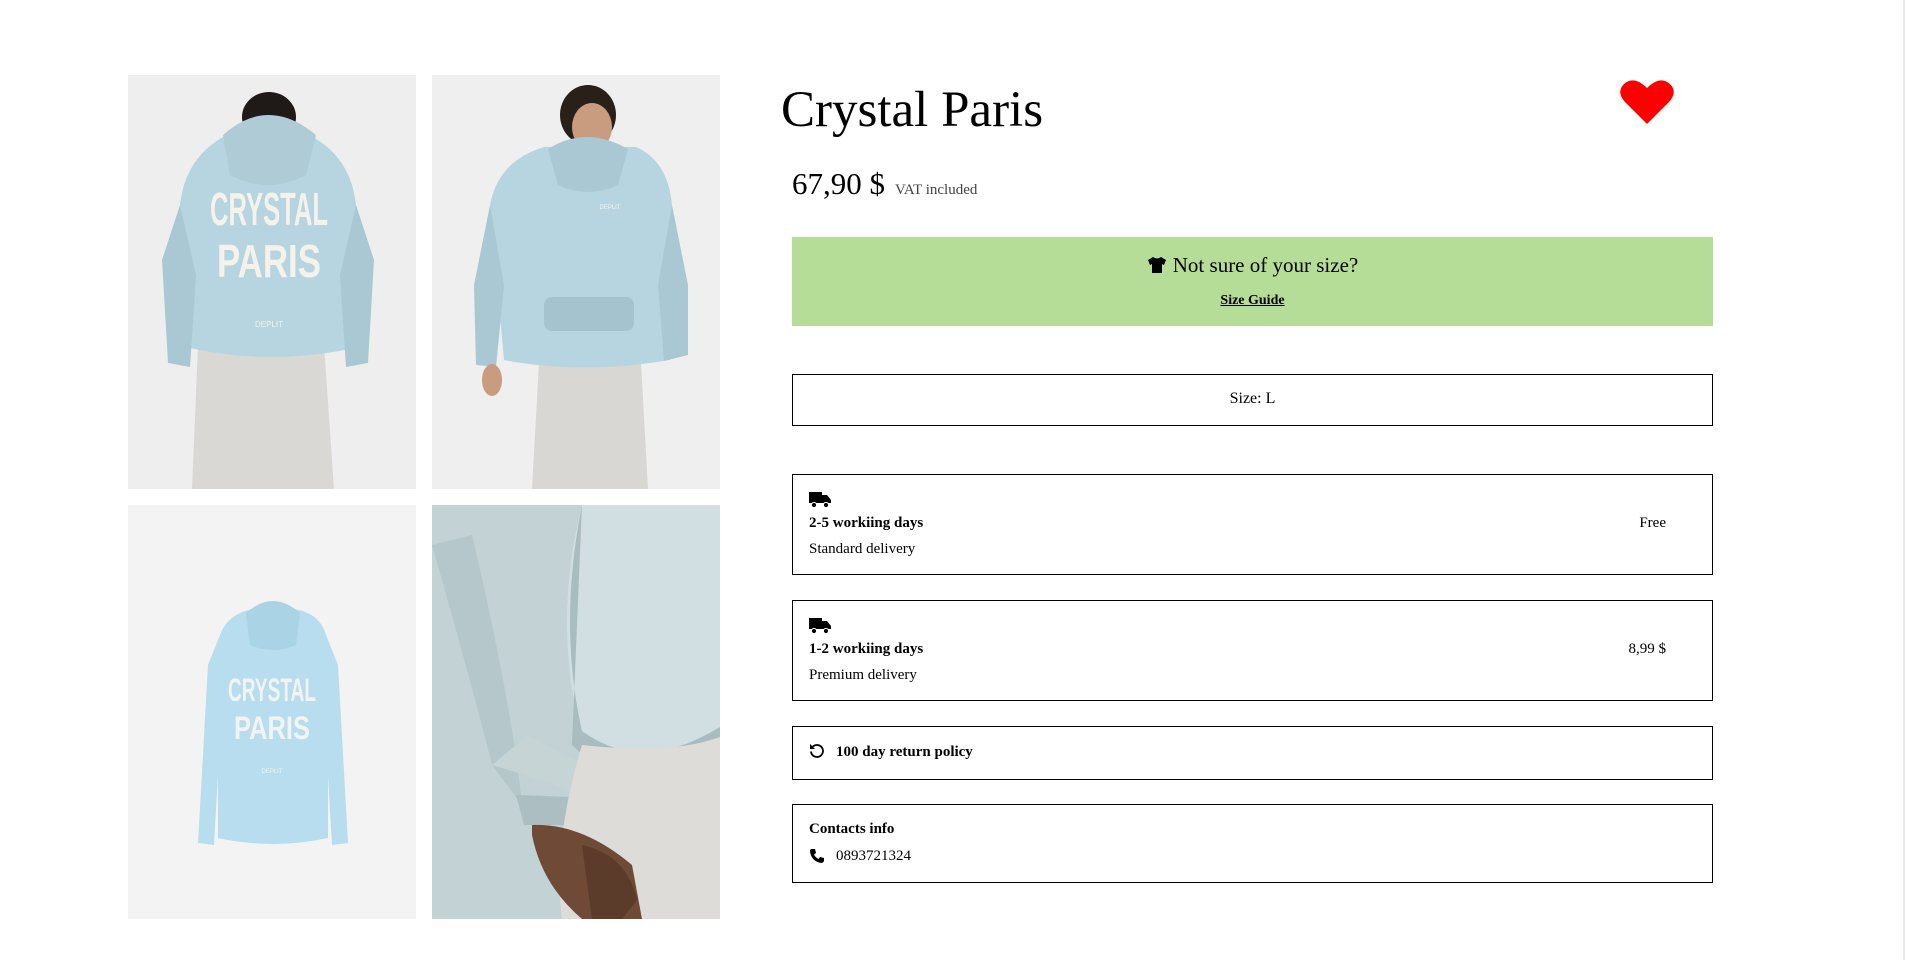  What do you see at coordinates (1252, 843) in the screenshot?
I see `contacts-box: Contacts info 0893721324` at bounding box center [1252, 843].